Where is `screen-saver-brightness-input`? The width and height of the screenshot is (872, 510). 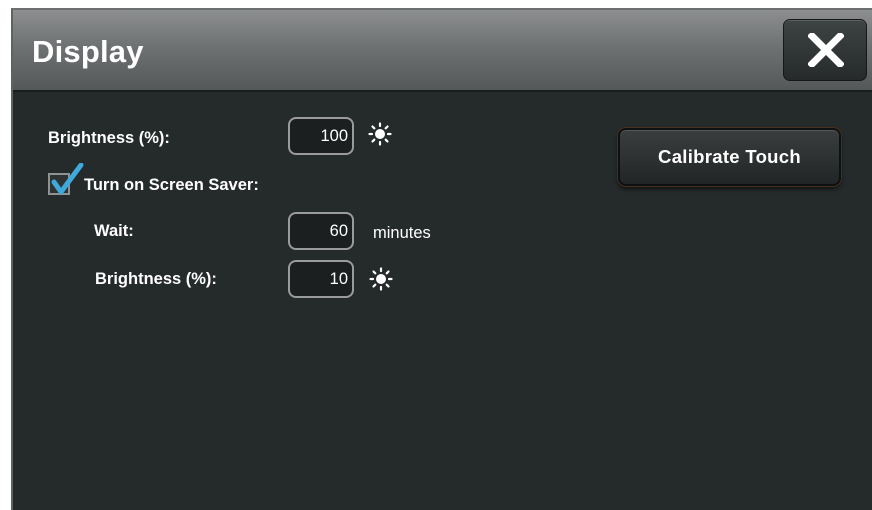
screen-saver-brightness-input is located at coordinates (321, 279).